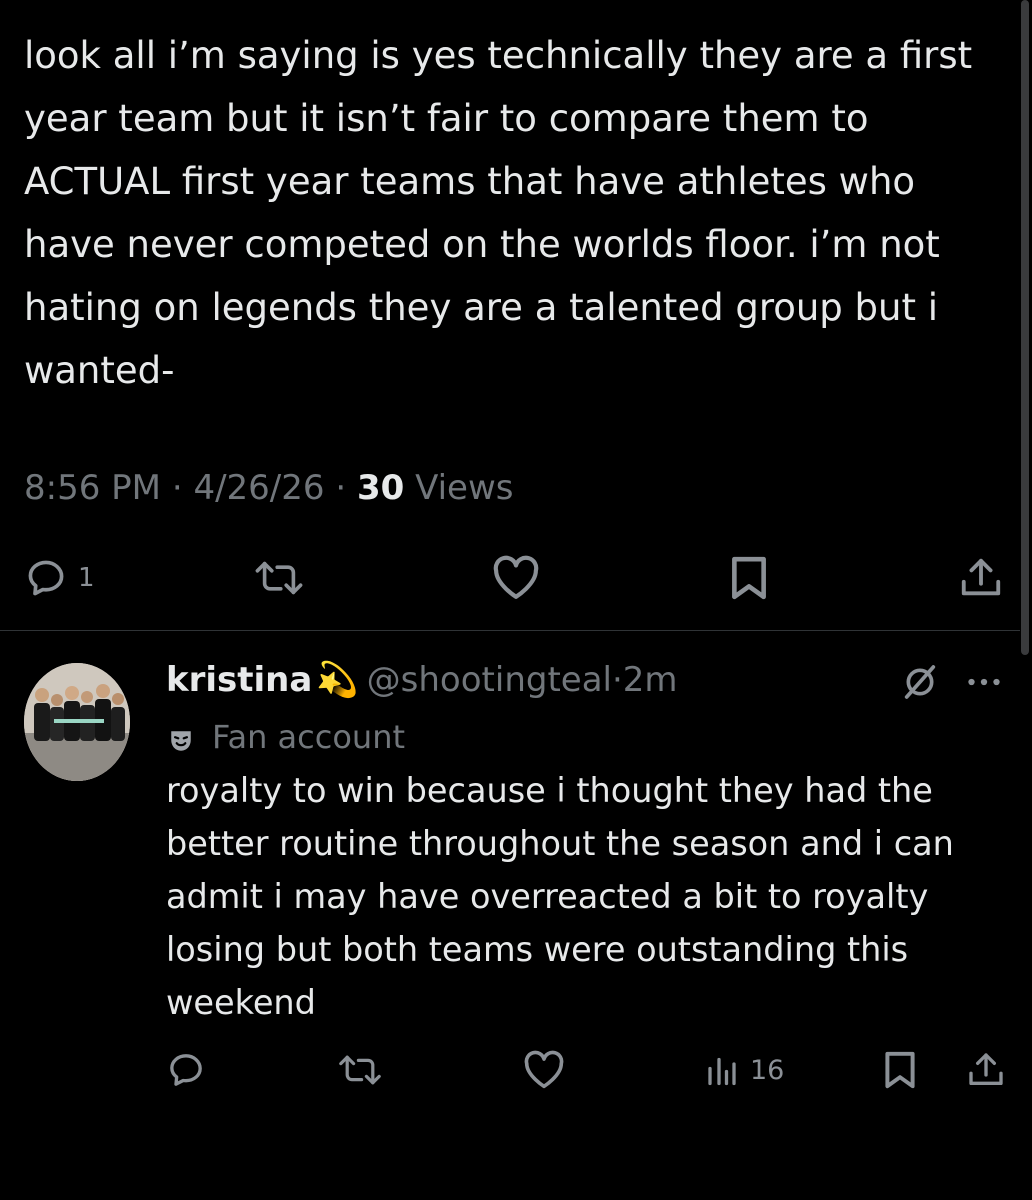  What do you see at coordinates (86, 578) in the screenshot?
I see `reply-count: 1` at bounding box center [86, 578].